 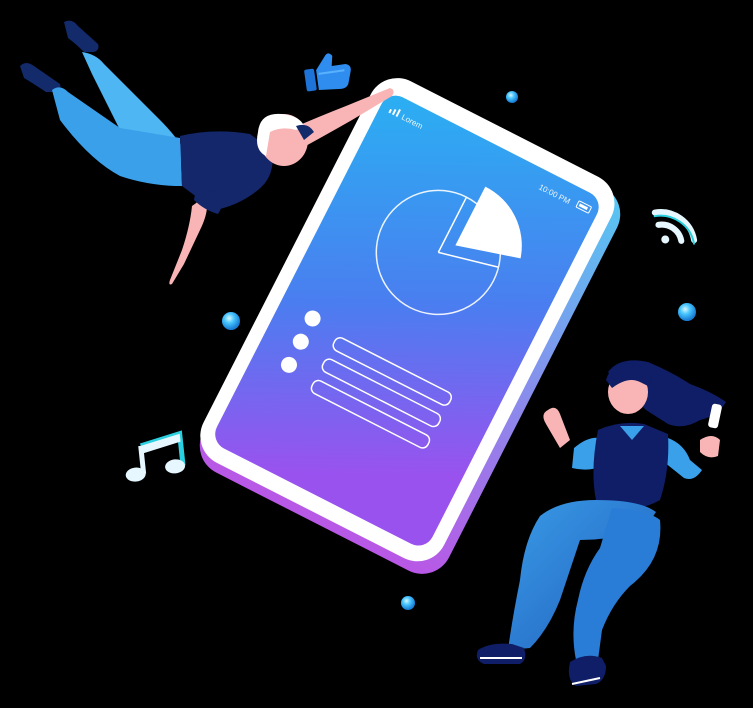 I want to click on music-note-icon, so click(x=155, y=456).